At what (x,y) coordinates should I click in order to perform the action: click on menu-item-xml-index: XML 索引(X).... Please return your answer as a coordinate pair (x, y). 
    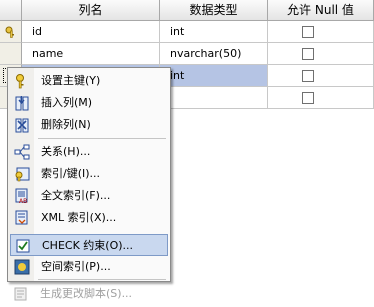
    Looking at the image, I should click on (89, 218).